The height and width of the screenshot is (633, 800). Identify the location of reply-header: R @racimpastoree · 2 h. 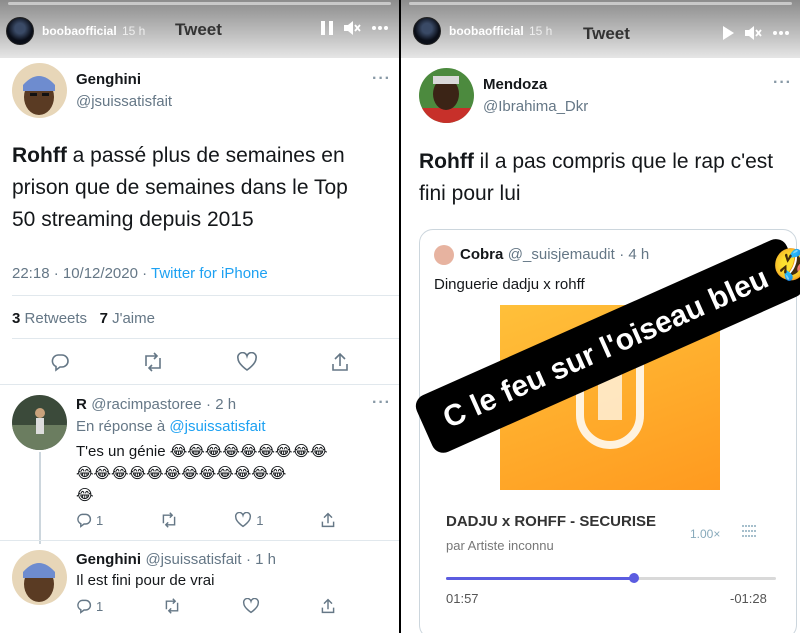
(156, 405).